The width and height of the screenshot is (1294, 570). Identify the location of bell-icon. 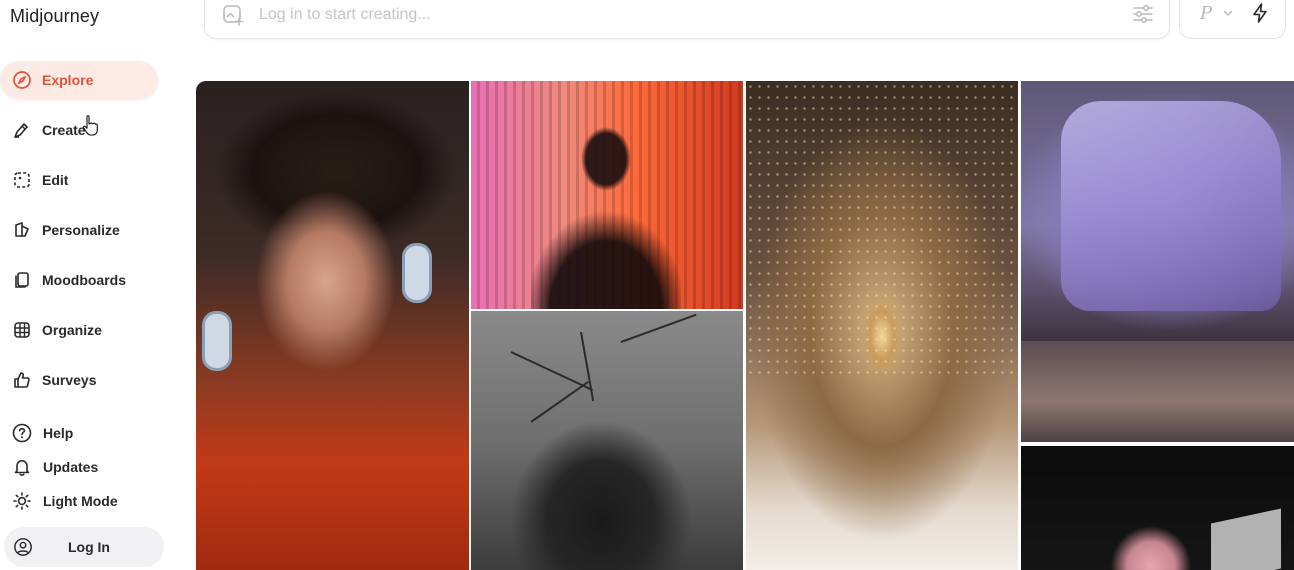
(22, 467).